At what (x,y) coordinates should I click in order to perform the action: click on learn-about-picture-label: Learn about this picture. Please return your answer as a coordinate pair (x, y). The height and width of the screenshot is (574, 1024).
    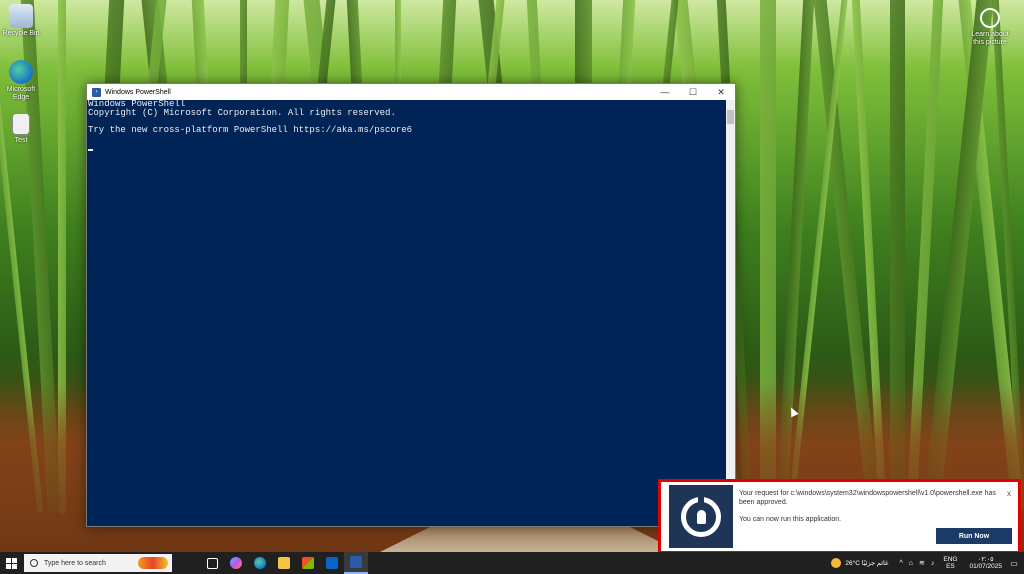
    Looking at the image, I should click on (990, 38).